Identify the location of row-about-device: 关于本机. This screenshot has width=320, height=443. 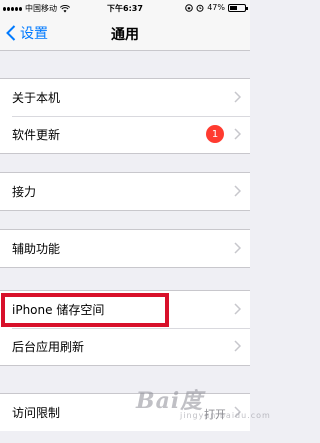
(125, 97).